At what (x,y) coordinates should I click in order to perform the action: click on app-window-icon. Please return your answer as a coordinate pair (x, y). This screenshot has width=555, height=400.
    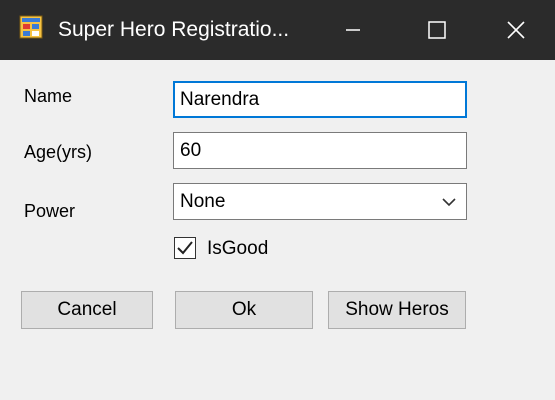
    Looking at the image, I should click on (31, 27).